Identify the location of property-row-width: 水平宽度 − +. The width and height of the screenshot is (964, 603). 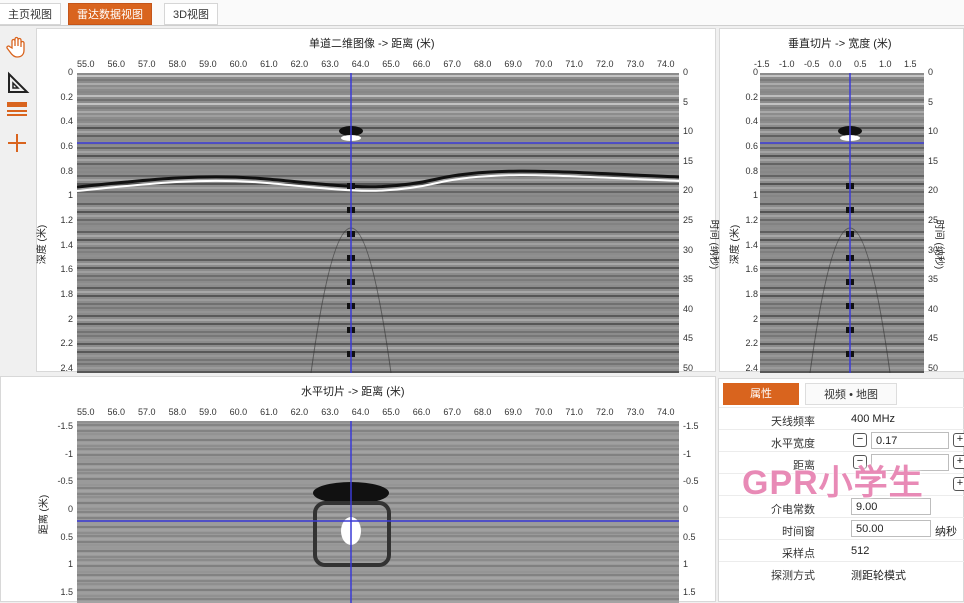
(841, 440).